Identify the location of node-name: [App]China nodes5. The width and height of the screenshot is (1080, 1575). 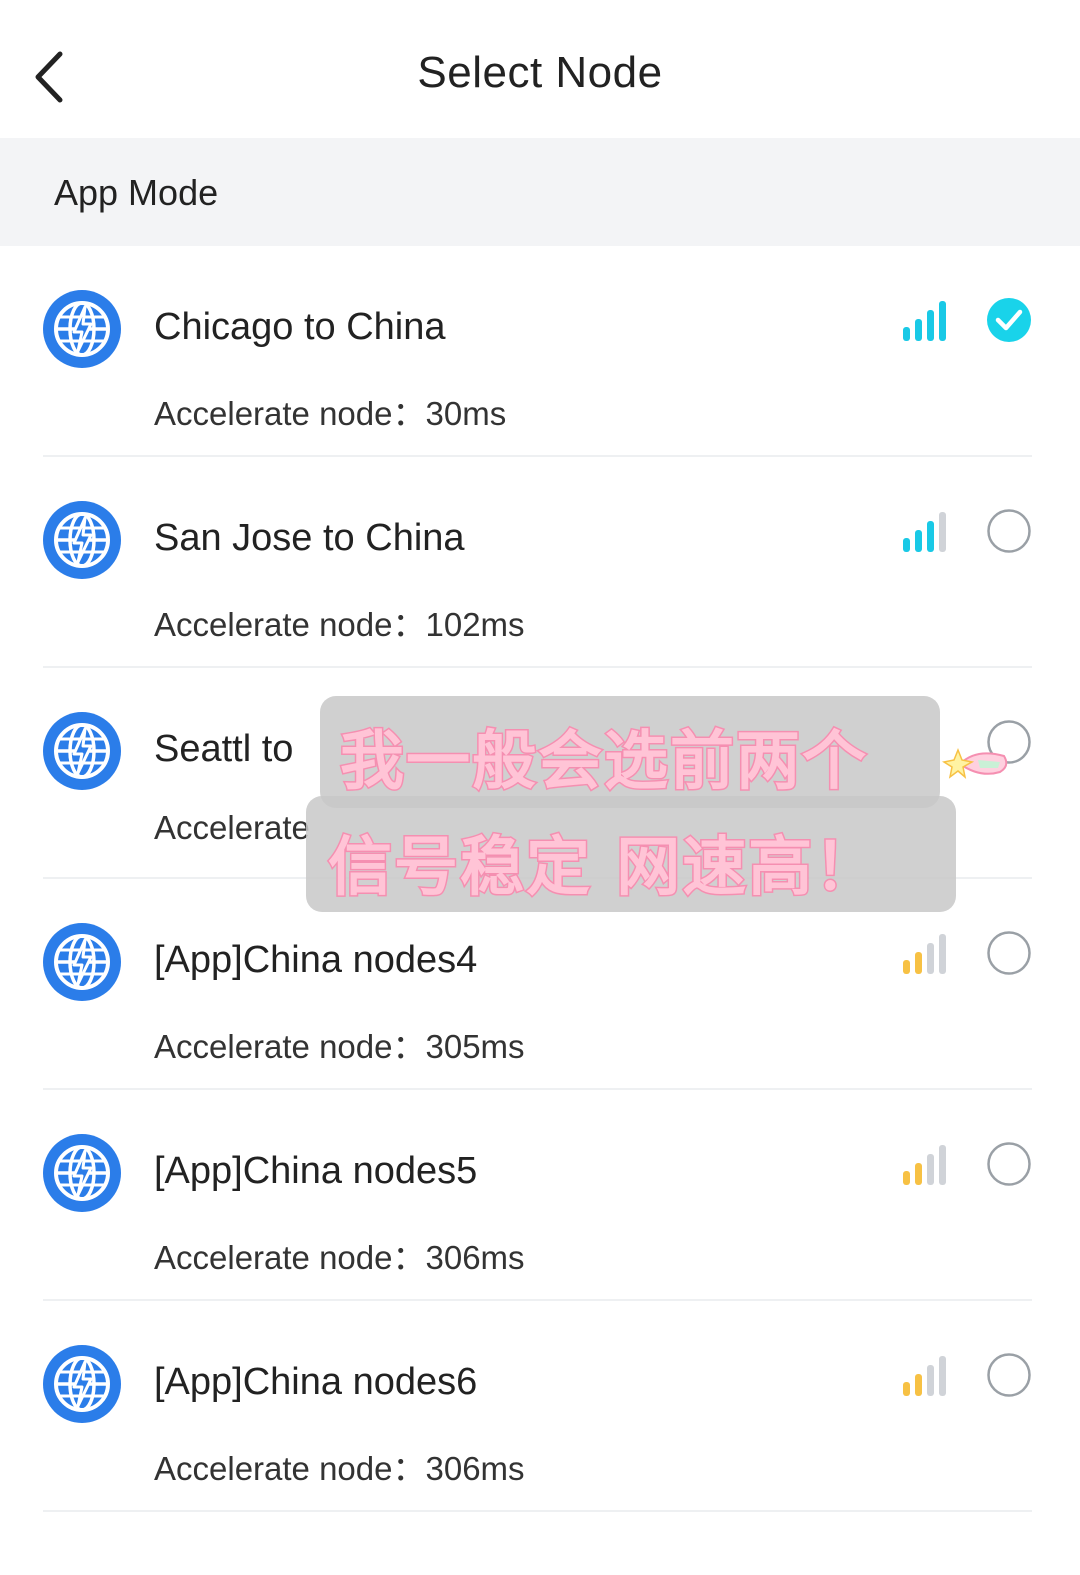
(316, 1171).